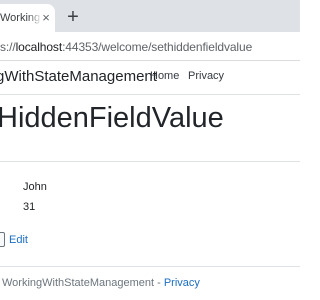 This screenshot has height=300, width=320. Describe the element at coordinates (206, 76) in the screenshot. I see `nav-link-privacy: Privacy` at that location.